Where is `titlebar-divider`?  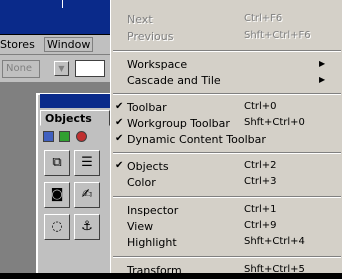 titlebar-divider is located at coordinates (62, 4).